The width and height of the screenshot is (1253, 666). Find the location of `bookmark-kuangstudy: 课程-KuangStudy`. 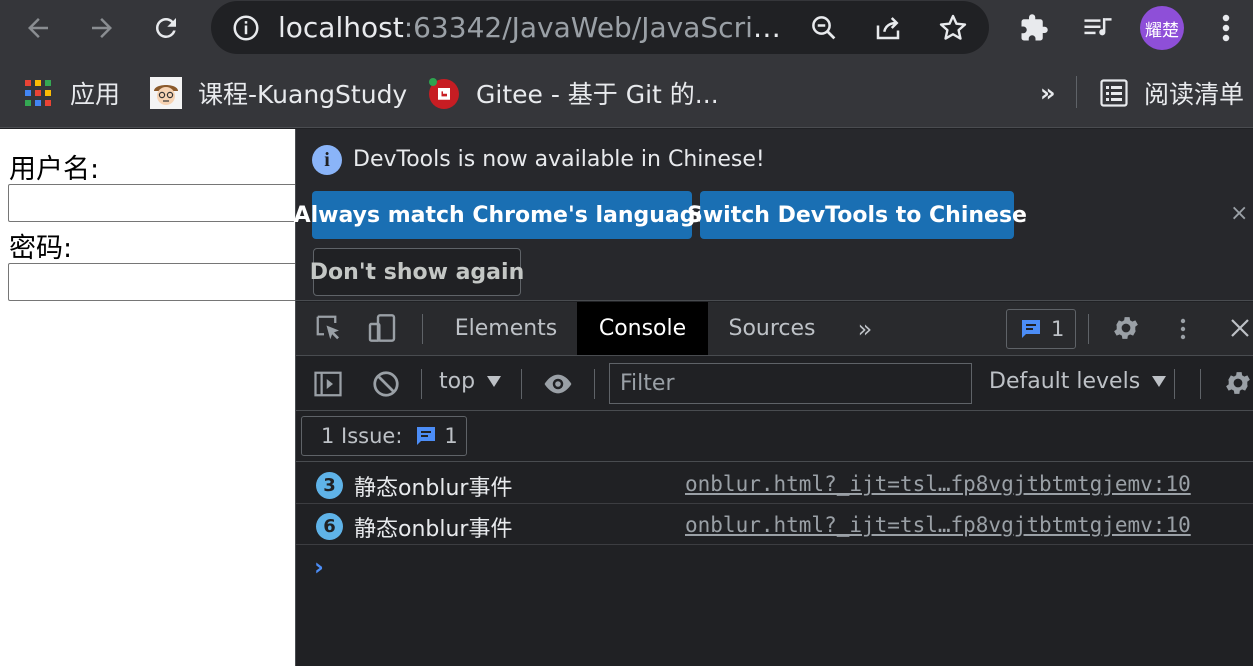

bookmark-kuangstudy: 课程-KuangStudy is located at coordinates (278, 93).